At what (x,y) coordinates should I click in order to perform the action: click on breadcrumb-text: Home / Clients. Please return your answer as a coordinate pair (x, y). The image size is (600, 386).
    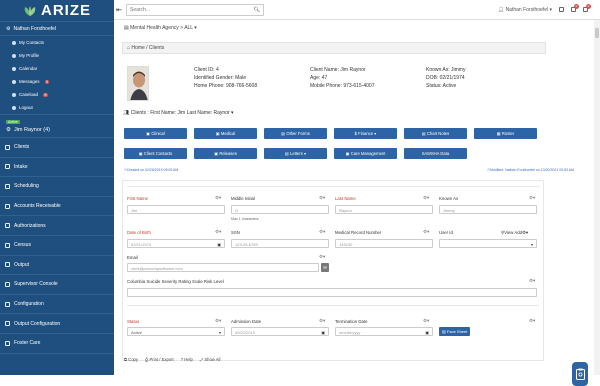
    Looking at the image, I should click on (147, 48).